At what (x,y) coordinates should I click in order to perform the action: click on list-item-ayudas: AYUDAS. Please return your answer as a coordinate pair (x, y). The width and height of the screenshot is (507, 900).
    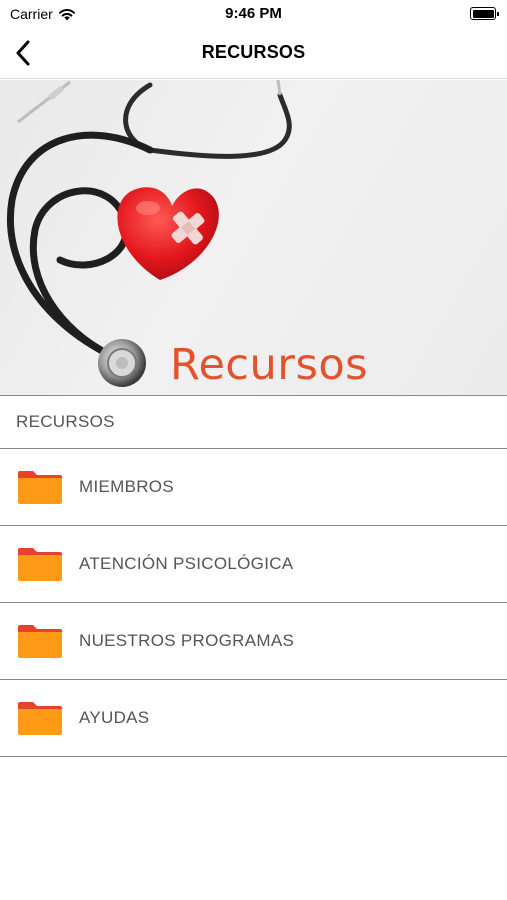
    Looking at the image, I should click on (253, 718).